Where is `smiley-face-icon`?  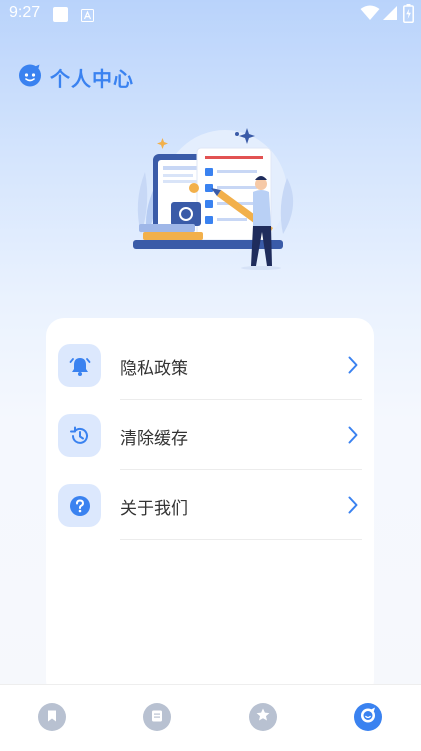
smiley-face-icon is located at coordinates (30, 77).